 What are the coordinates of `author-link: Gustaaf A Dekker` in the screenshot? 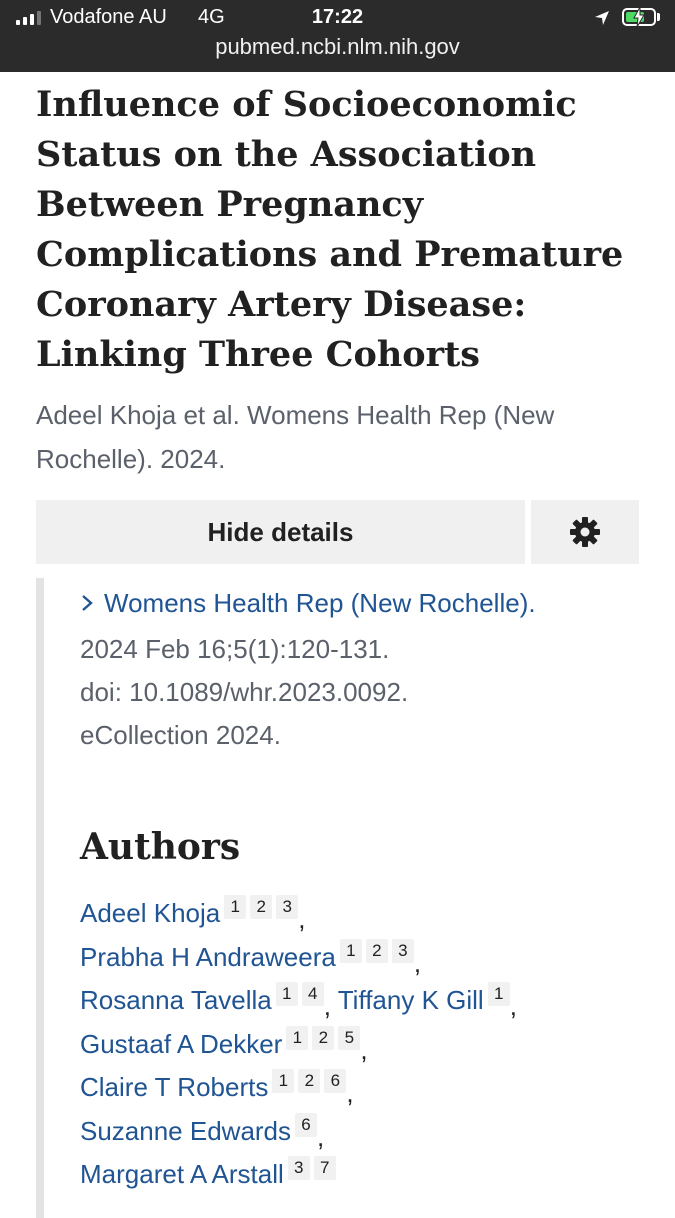 It's located at (181, 1044).